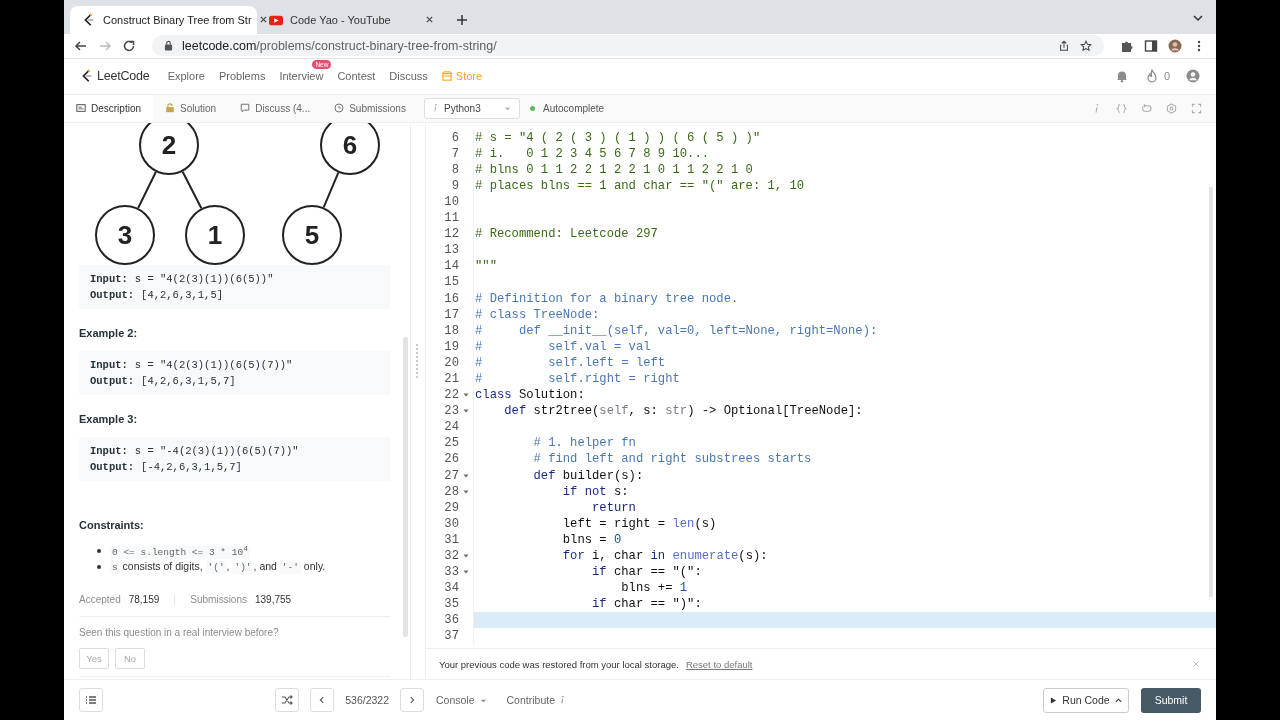 This screenshot has height=720, width=1280. What do you see at coordinates (204, 278) in the screenshot?
I see `input-value: s = "4(2(3)(1))(6(5))"` at bounding box center [204, 278].